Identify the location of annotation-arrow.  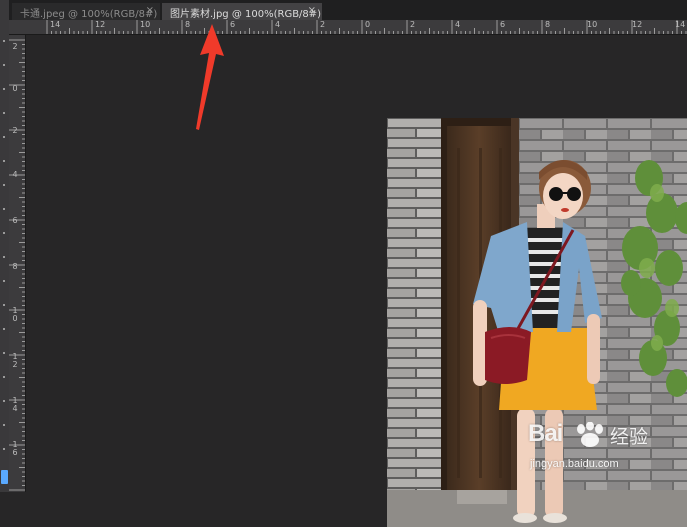
(210, 77).